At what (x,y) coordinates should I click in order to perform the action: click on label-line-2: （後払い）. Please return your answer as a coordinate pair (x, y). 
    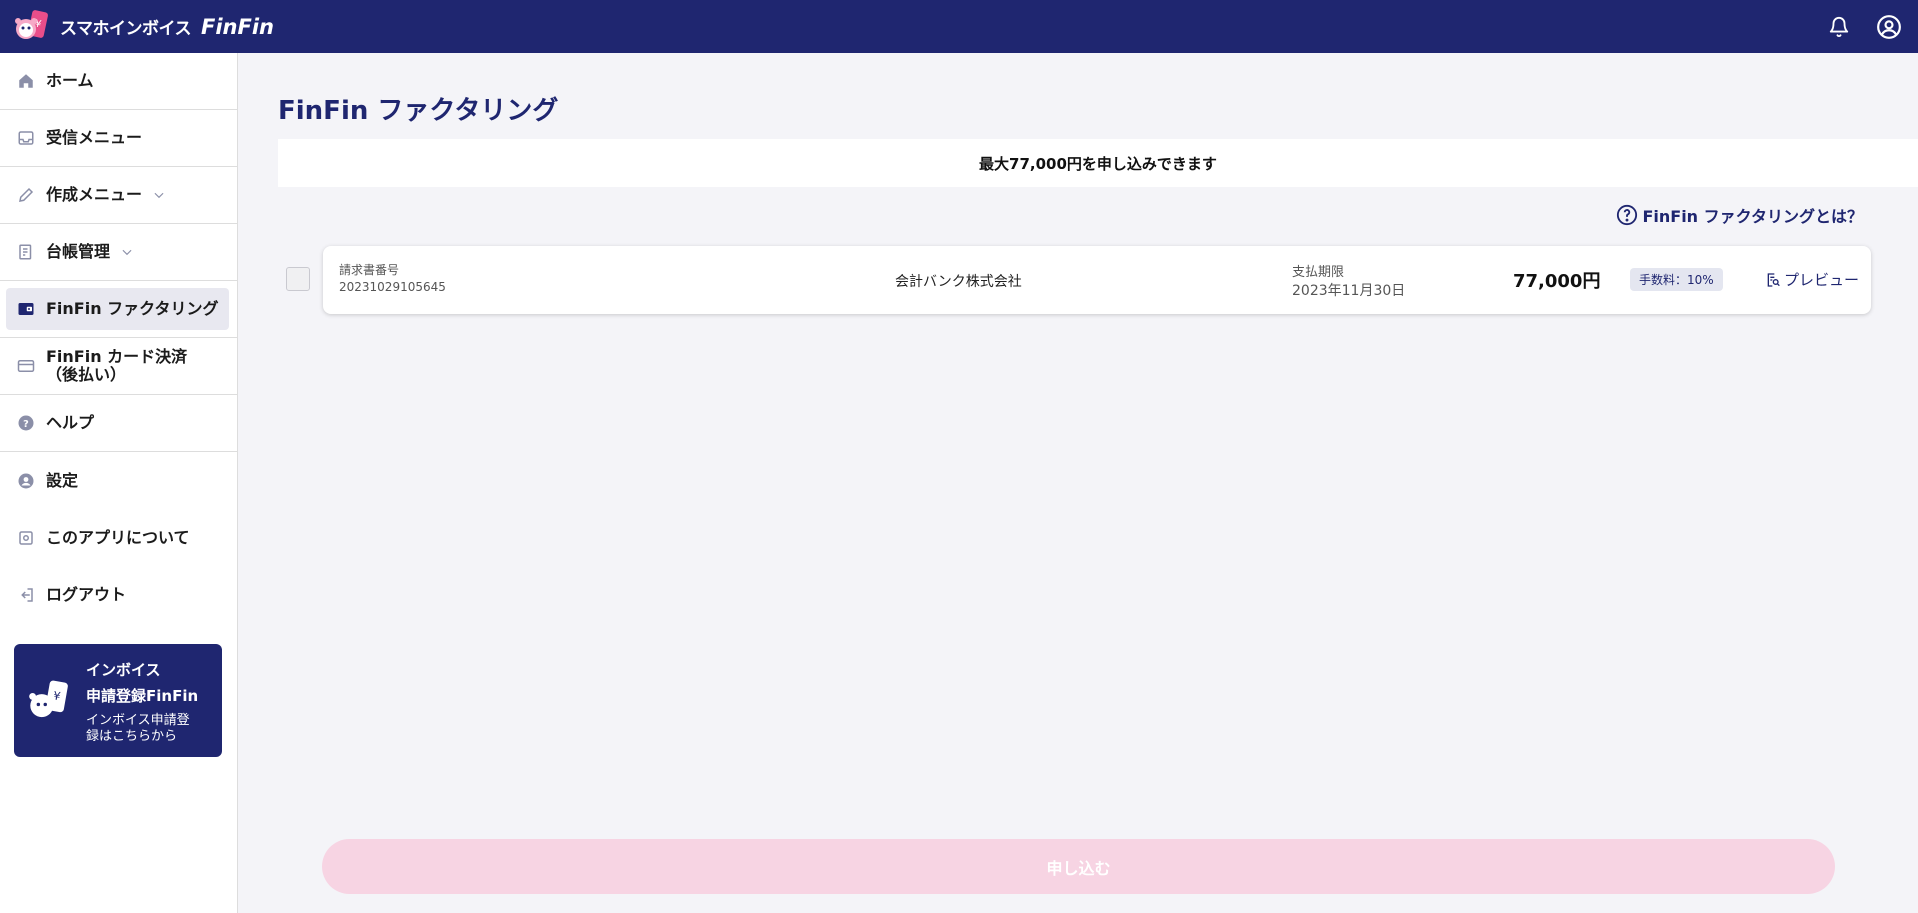
    Looking at the image, I should click on (86, 374).